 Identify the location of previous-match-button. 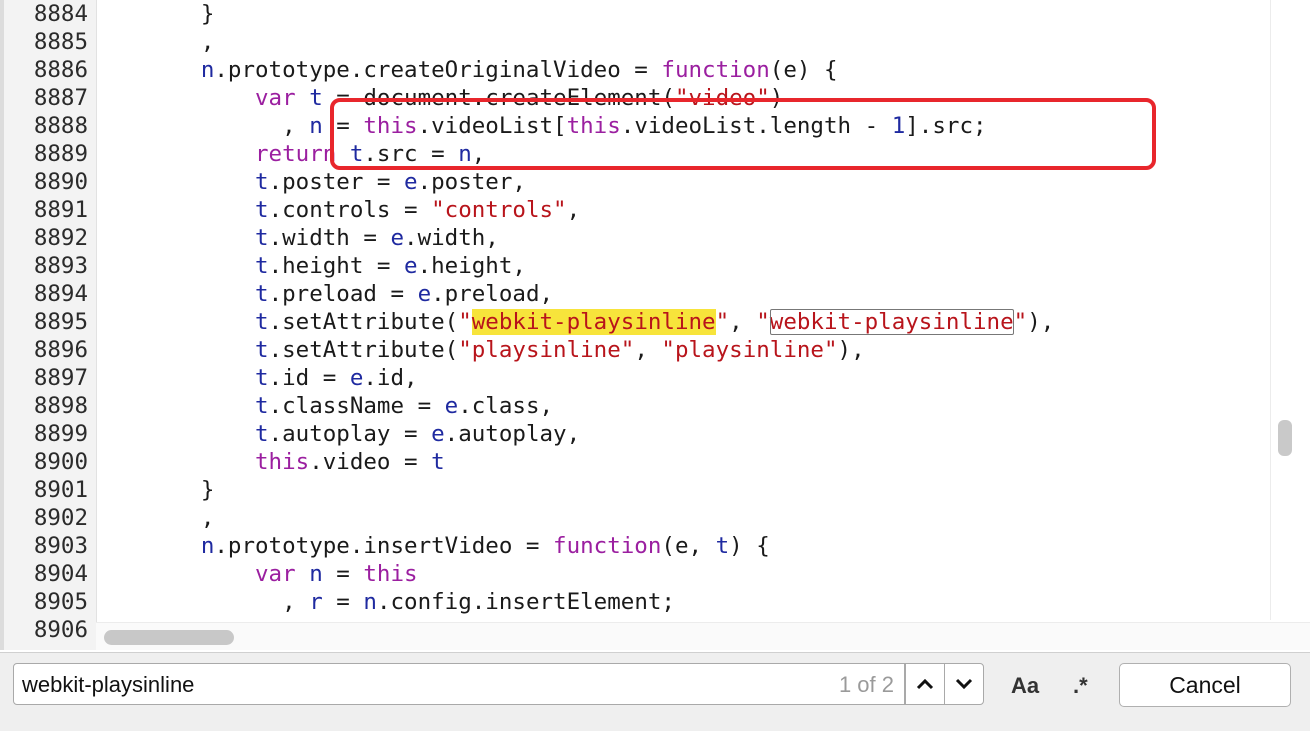
(925, 684).